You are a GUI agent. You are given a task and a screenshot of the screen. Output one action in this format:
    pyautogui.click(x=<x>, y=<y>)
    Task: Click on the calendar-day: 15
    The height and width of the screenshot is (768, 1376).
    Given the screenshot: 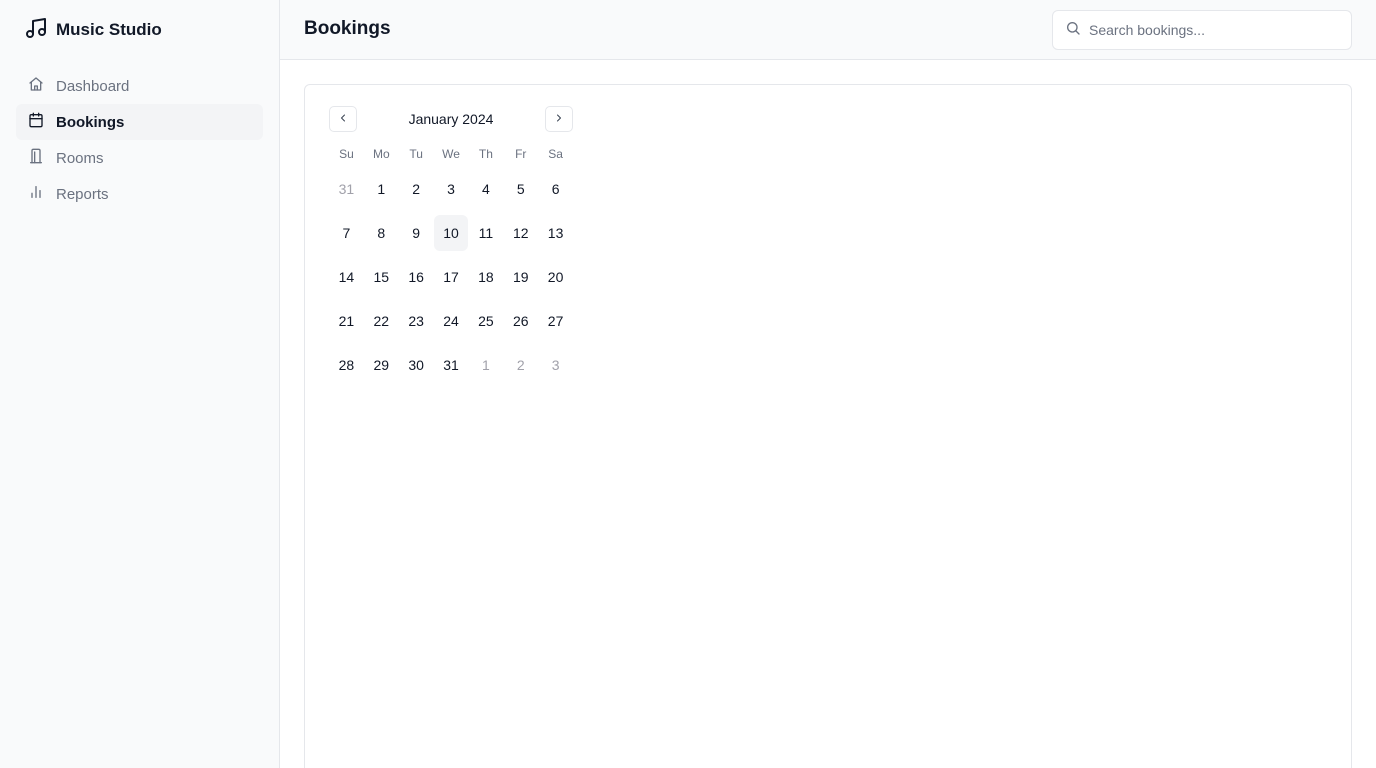 What is the action you would take?
    pyautogui.click(x=381, y=277)
    